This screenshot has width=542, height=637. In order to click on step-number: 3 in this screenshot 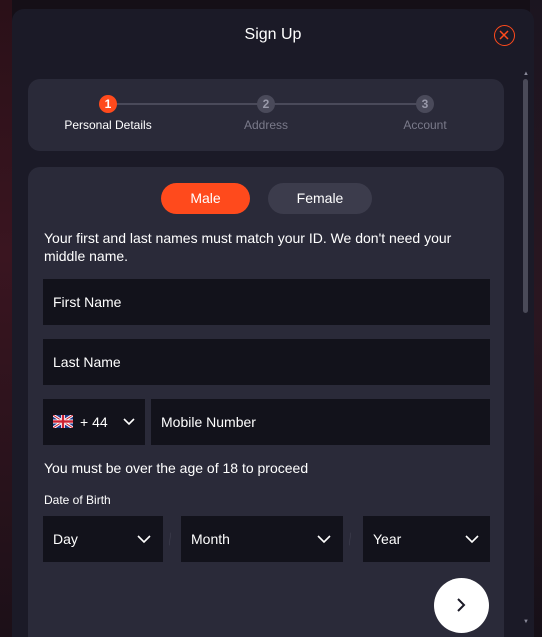, I will do `click(425, 104)`.